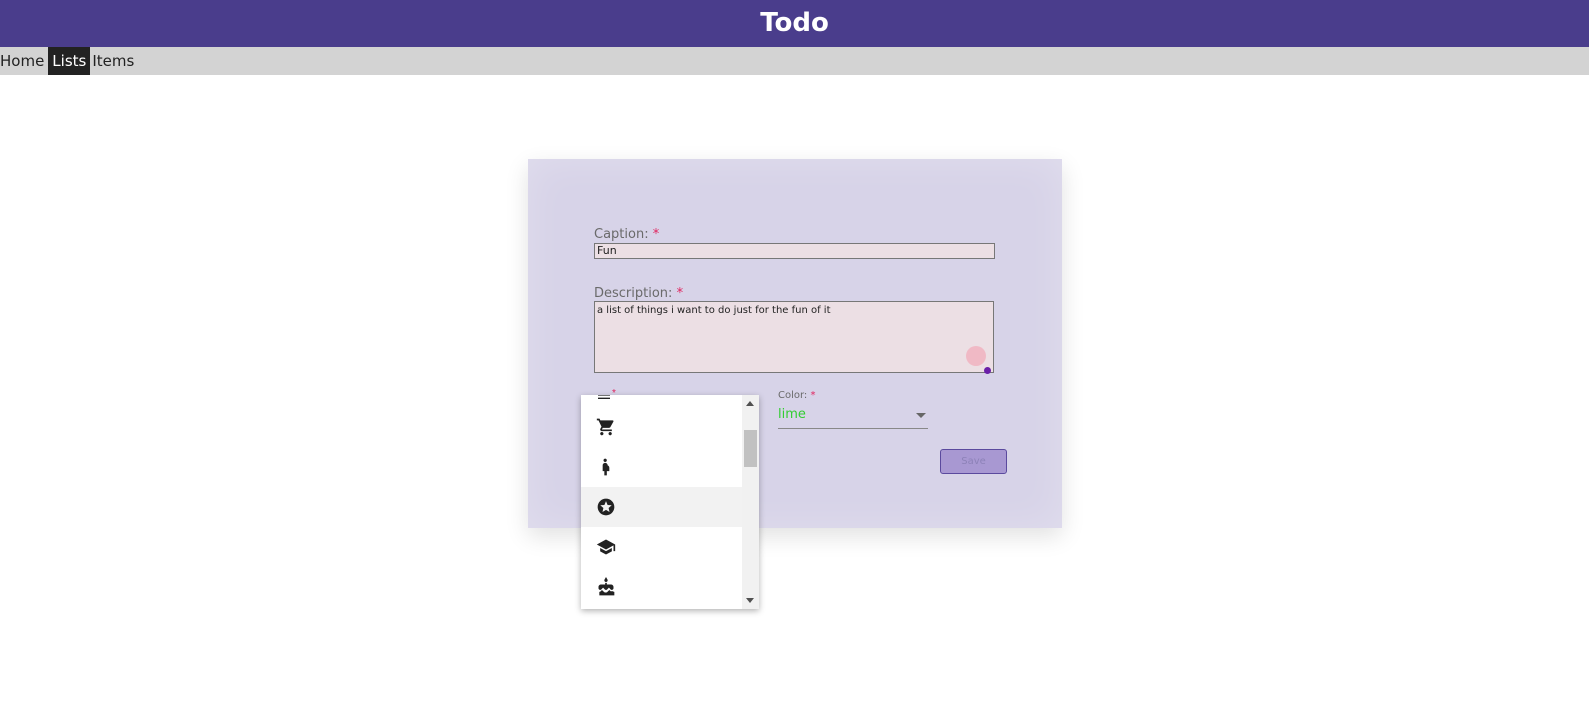  Describe the element at coordinates (750, 600) in the screenshot. I see `scroll-down-arrow-icon` at that location.